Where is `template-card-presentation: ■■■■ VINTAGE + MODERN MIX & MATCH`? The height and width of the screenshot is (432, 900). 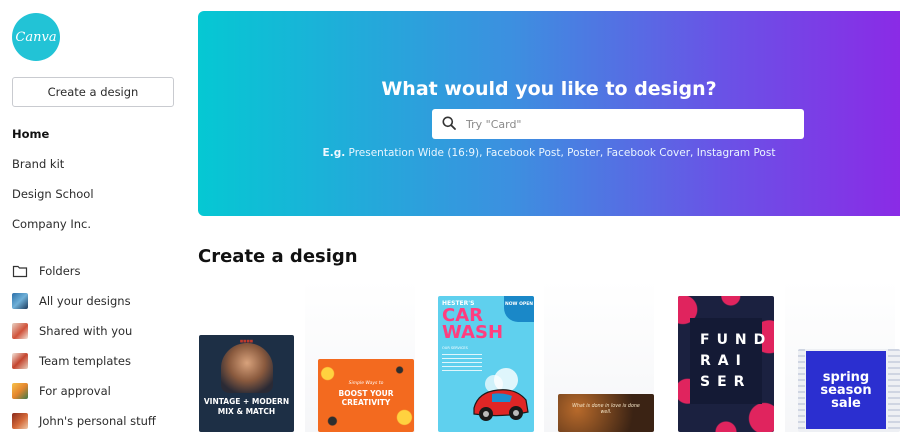 template-card-presentation: ■■■■ VINTAGE + MODERN MIX & MATCH is located at coordinates (246, 383).